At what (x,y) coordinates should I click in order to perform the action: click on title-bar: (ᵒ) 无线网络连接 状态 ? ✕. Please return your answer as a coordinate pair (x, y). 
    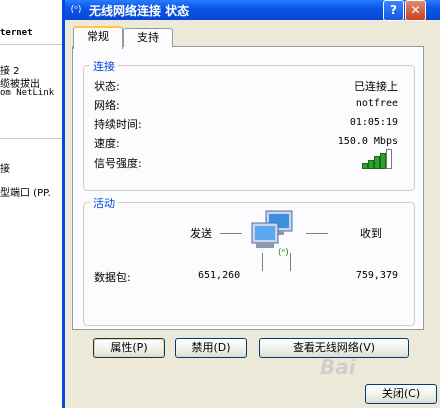
    Looking at the image, I should click on (252, 10).